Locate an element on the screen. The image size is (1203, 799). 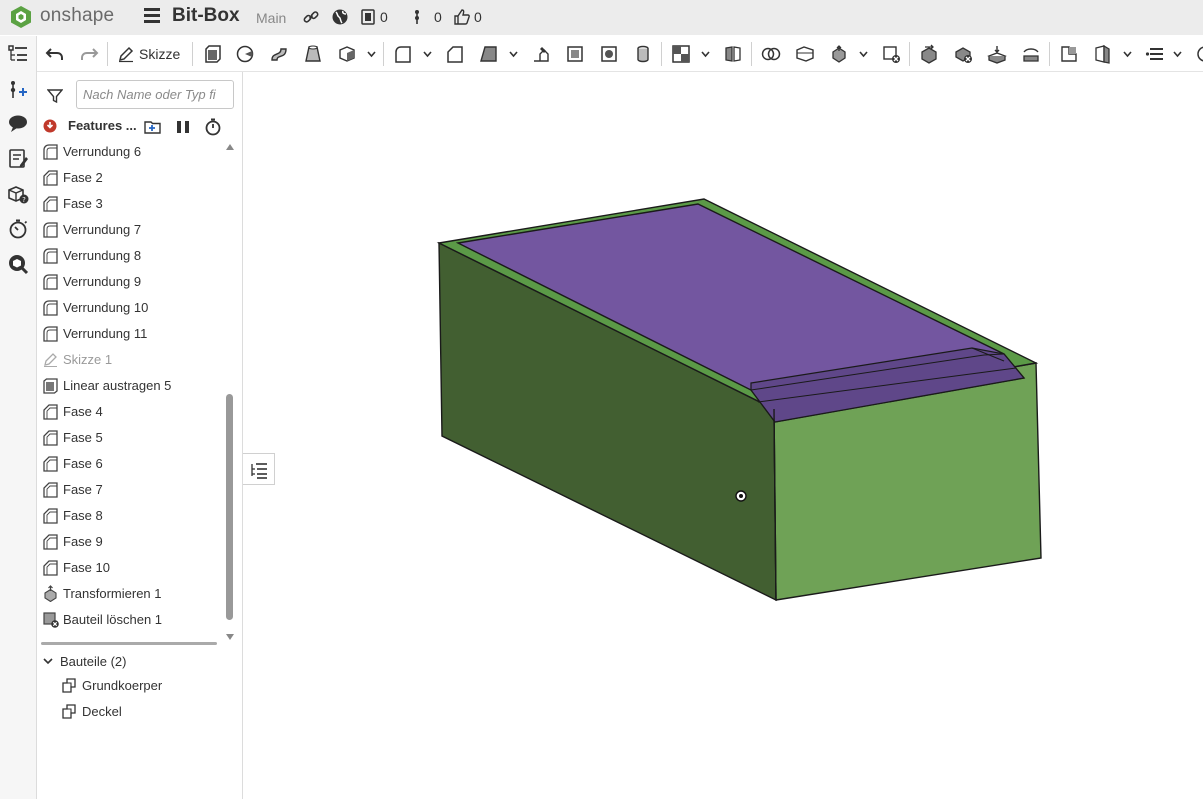
feature-item: Fase 3 is located at coordinates (132, 203).